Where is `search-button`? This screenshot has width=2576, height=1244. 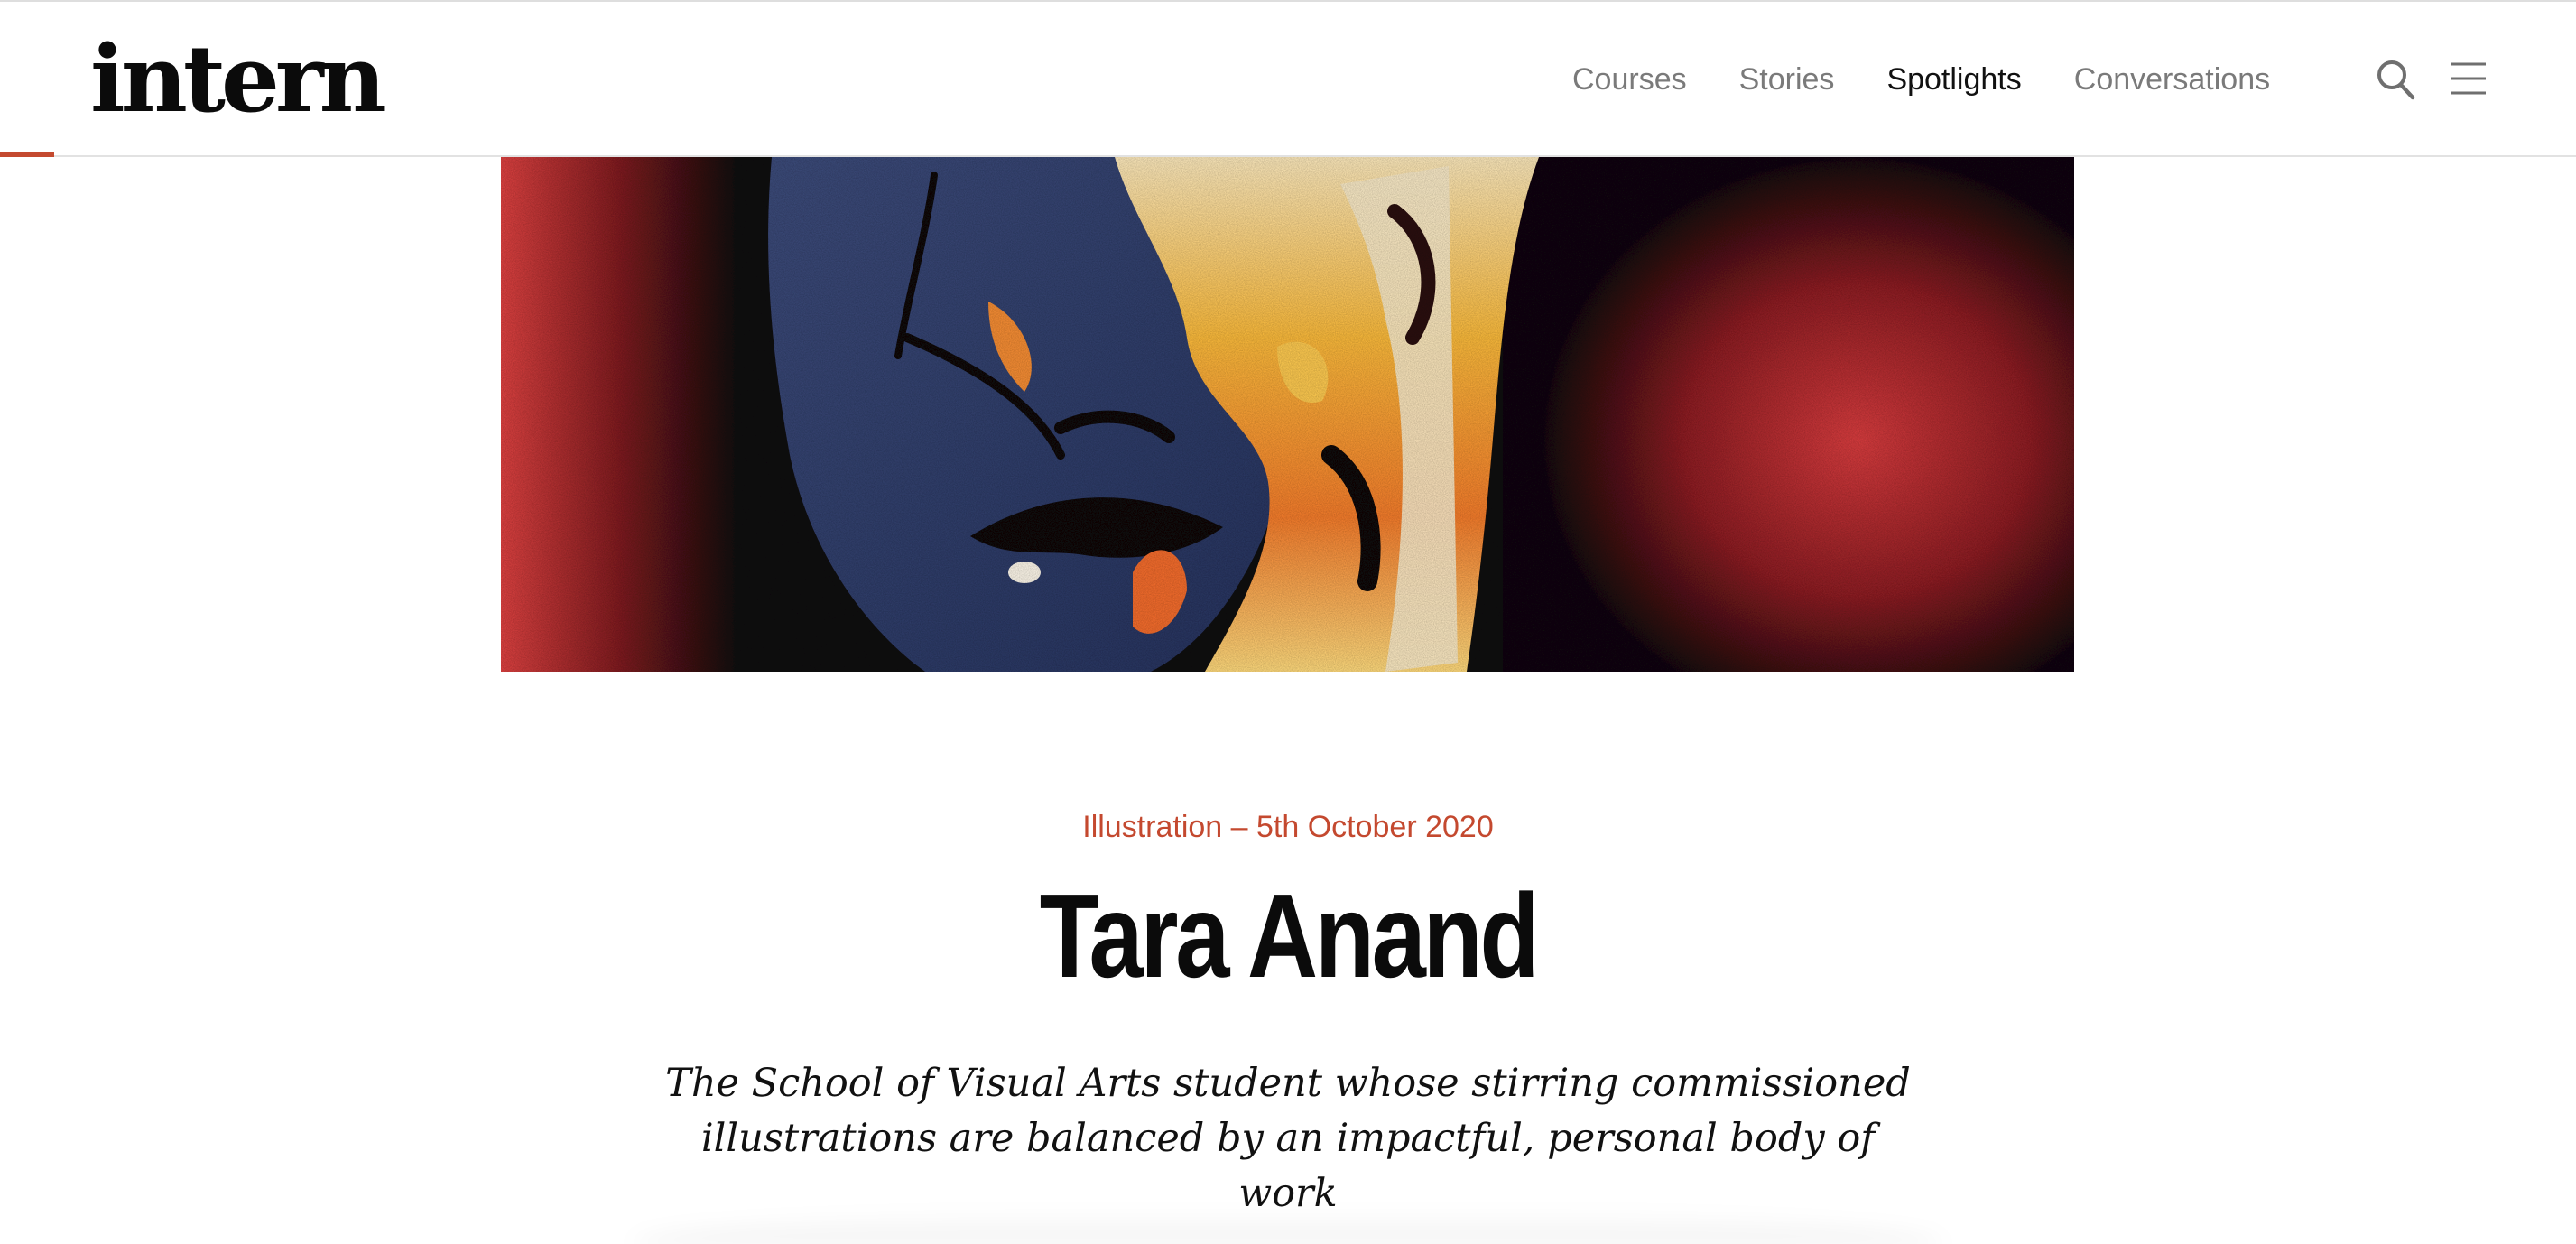
search-button is located at coordinates (2396, 79).